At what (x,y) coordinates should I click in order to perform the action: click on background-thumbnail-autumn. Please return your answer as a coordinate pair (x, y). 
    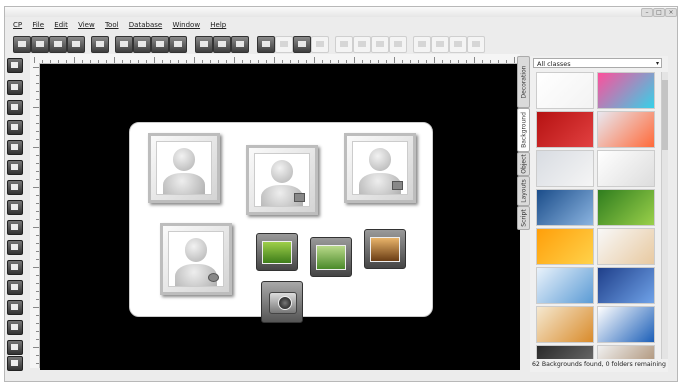
    Looking at the image, I should click on (565, 324).